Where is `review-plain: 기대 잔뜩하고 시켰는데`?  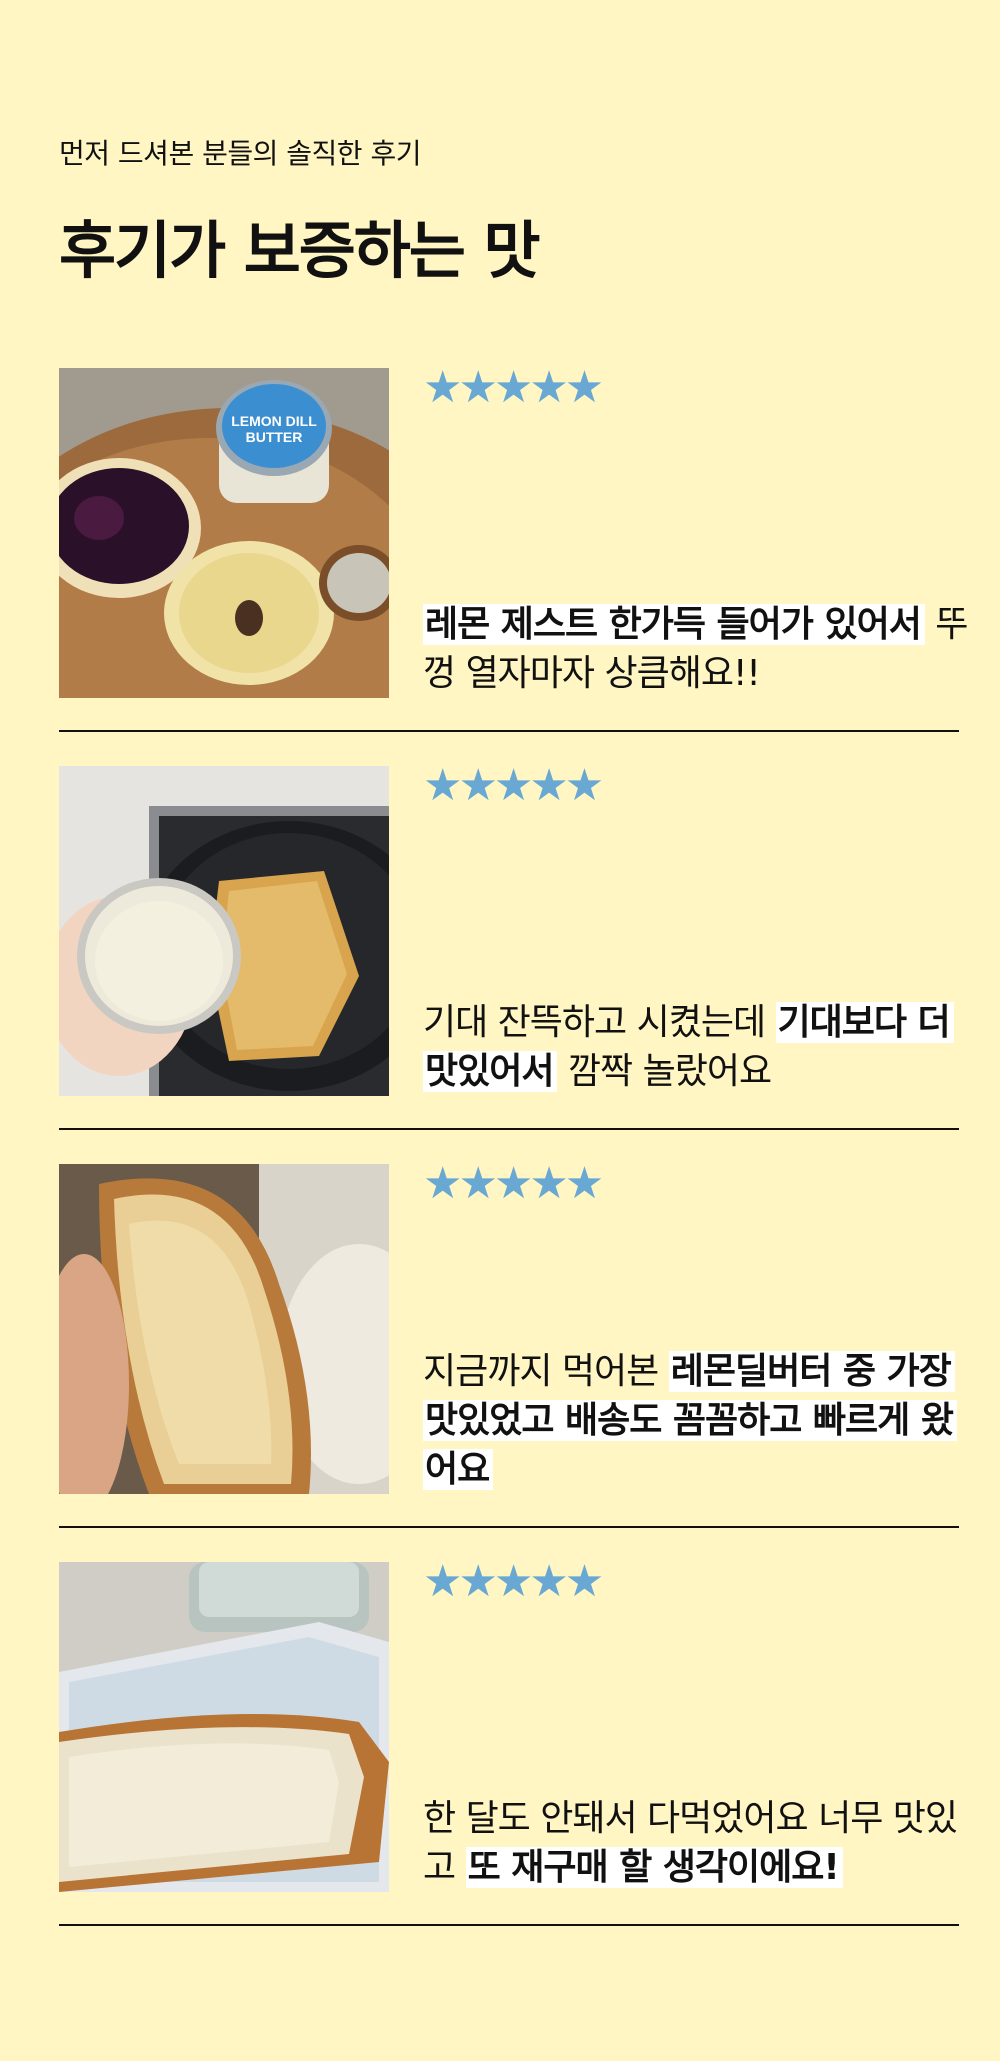
review-plain: 기대 잔뜩하고 시켰는데 is located at coordinates (599, 1022).